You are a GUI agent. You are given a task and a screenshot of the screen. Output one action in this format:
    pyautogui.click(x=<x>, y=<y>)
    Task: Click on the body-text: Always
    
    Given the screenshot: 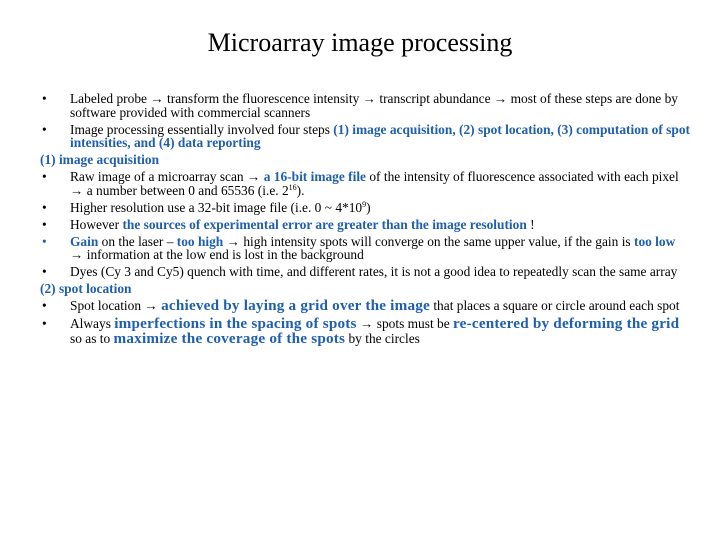 What is the action you would take?
    pyautogui.click(x=92, y=324)
    